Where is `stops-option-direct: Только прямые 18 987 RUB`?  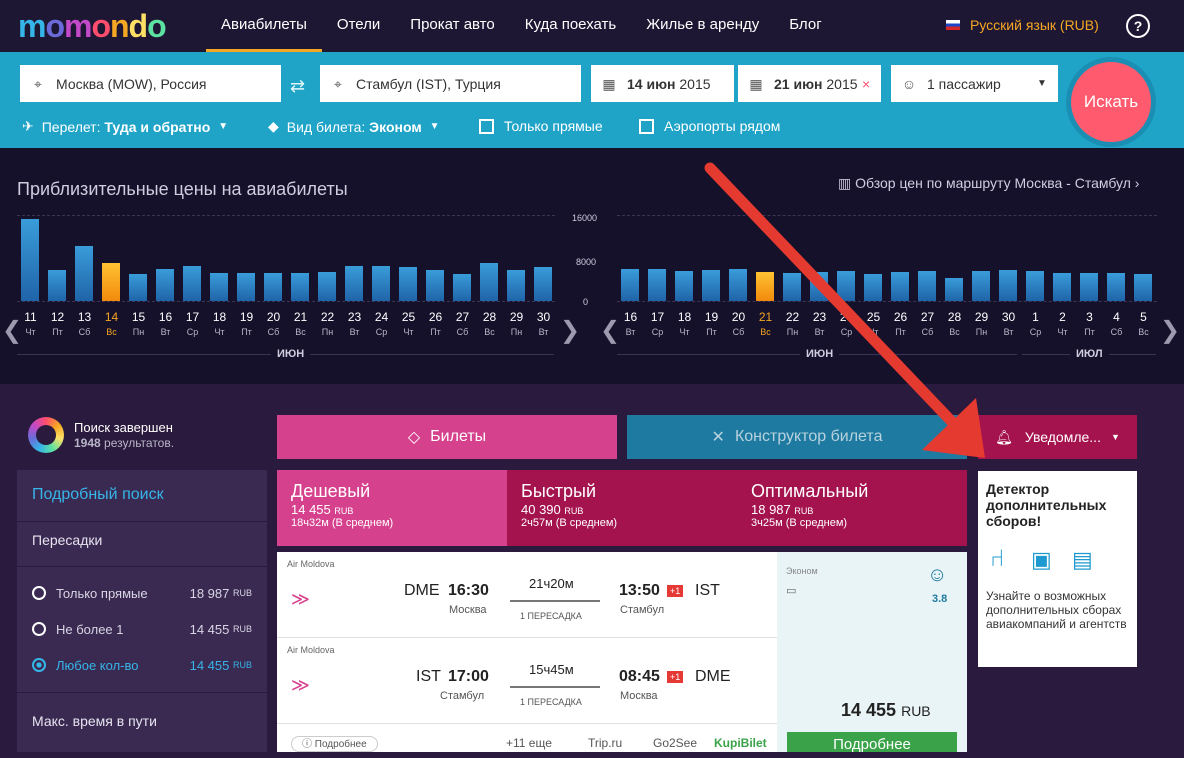
stops-option-direct: Только прямые 18 987 RUB is located at coordinates (142, 593).